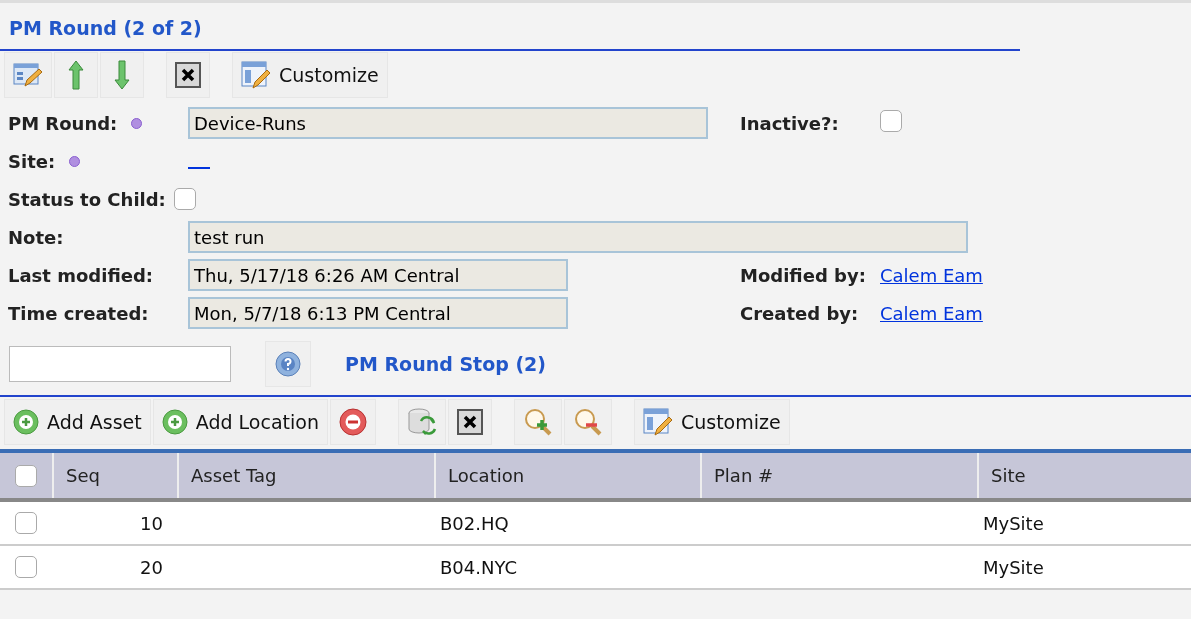 Image resolution: width=1191 pixels, height=619 pixels. What do you see at coordinates (63, 123) in the screenshot?
I see `field-label: PM Round:` at bounding box center [63, 123].